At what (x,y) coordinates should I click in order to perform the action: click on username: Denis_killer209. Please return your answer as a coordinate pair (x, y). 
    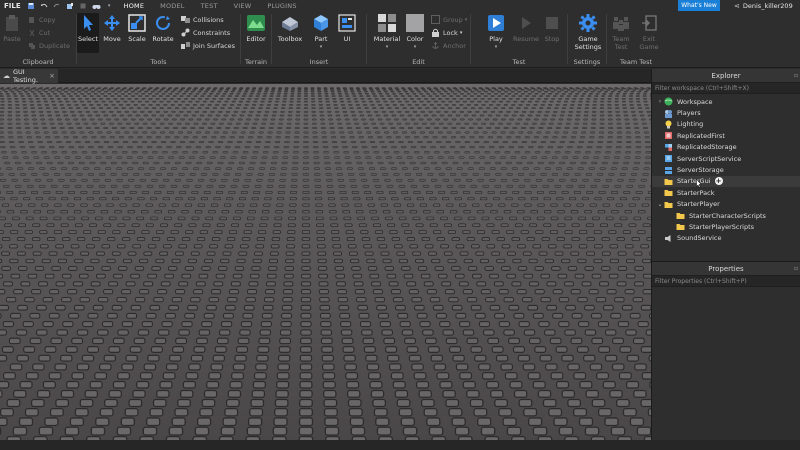
    Looking at the image, I should click on (768, 6).